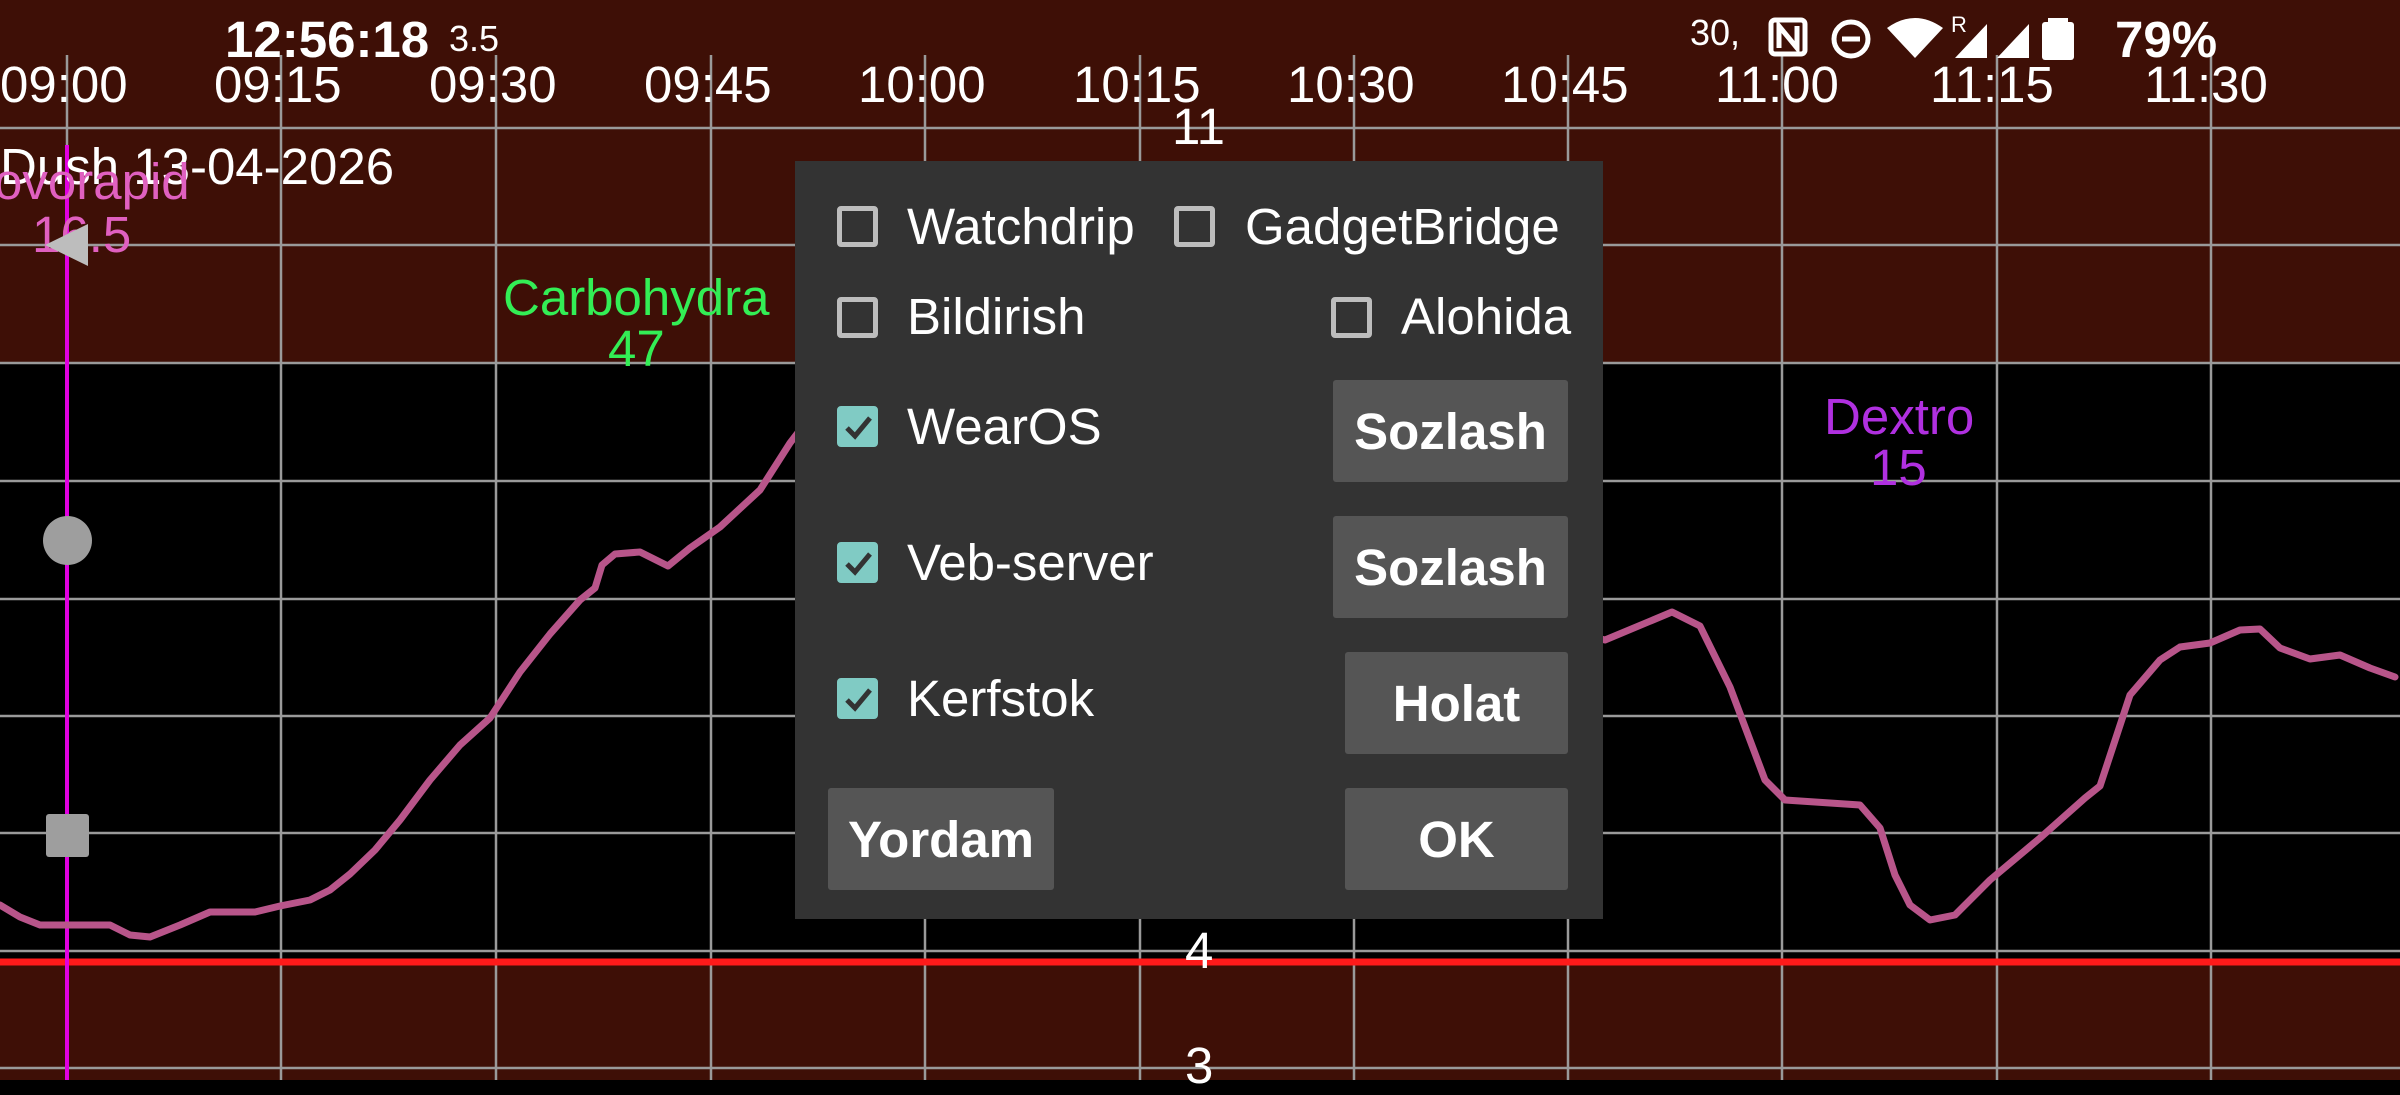 The height and width of the screenshot is (1095, 2400). What do you see at coordinates (95, 181) in the screenshot?
I see `insulin-treatment-label: ovorapid` at bounding box center [95, 181].